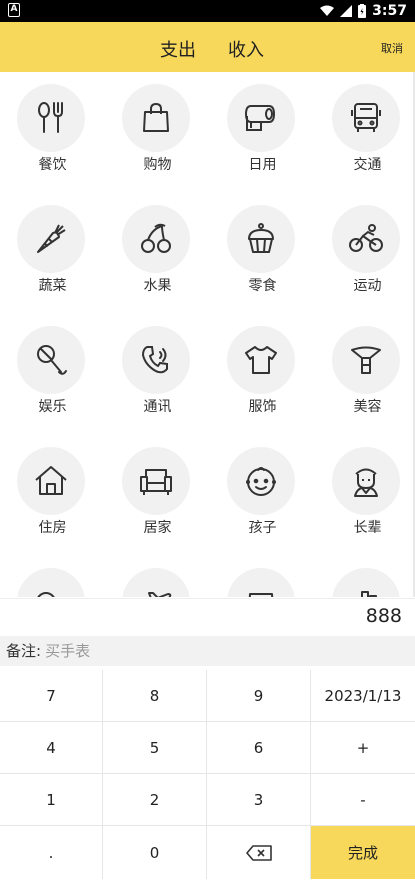 The width and height of the screenshot is (415, 885). What do you see at coordinates (346, 11) in the screenshot?
I see `signal-icon` at bounding box center [346, 11].